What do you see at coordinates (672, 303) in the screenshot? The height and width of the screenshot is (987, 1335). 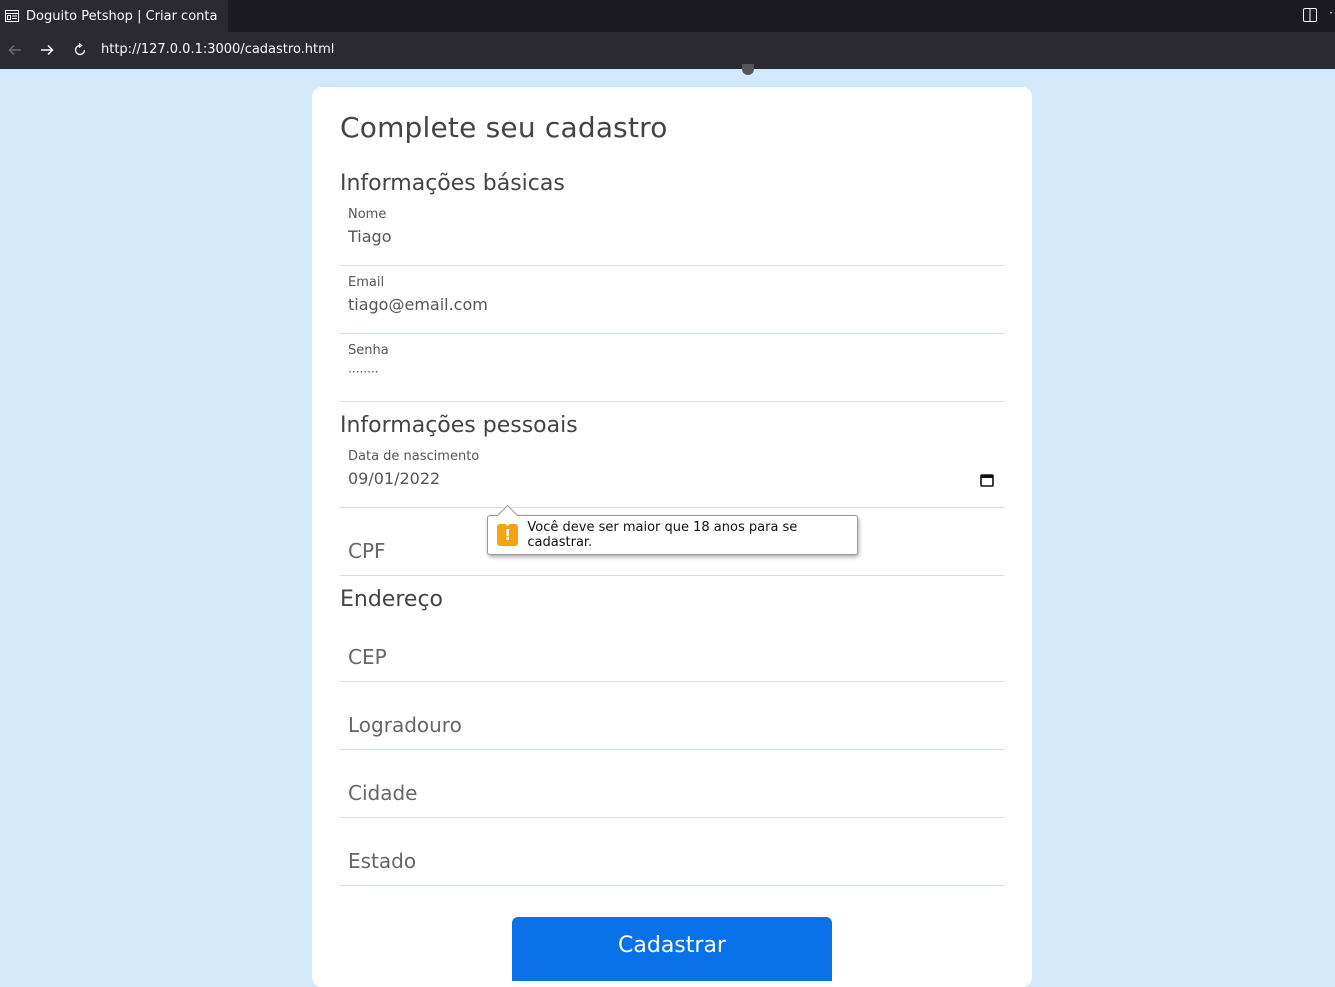 I see `email-field: Email tiago@email.com` at bounding box center [672, 303].